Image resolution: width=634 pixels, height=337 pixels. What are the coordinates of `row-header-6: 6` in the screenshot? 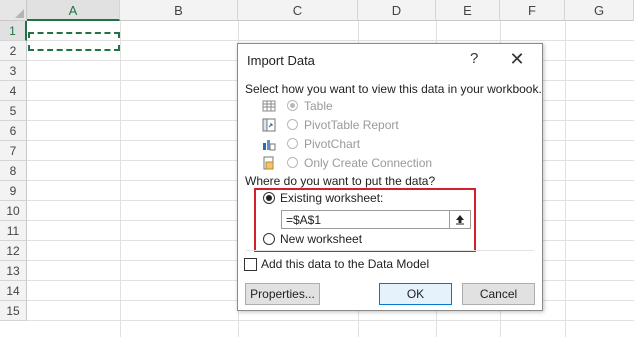 It's located at (13, 131).